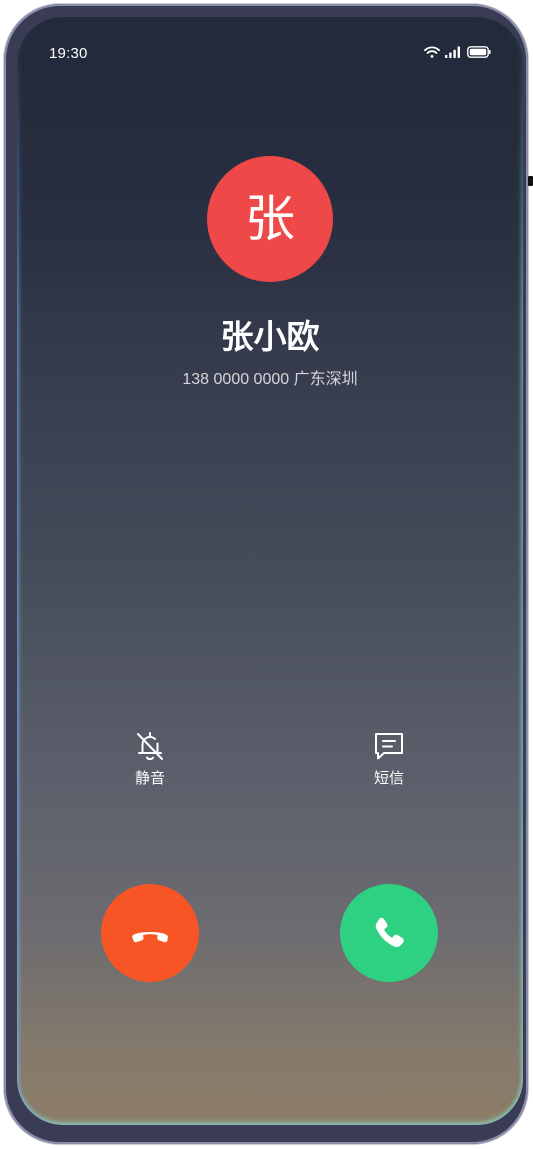  I want to click on decline-call-button, so click(150, 933).